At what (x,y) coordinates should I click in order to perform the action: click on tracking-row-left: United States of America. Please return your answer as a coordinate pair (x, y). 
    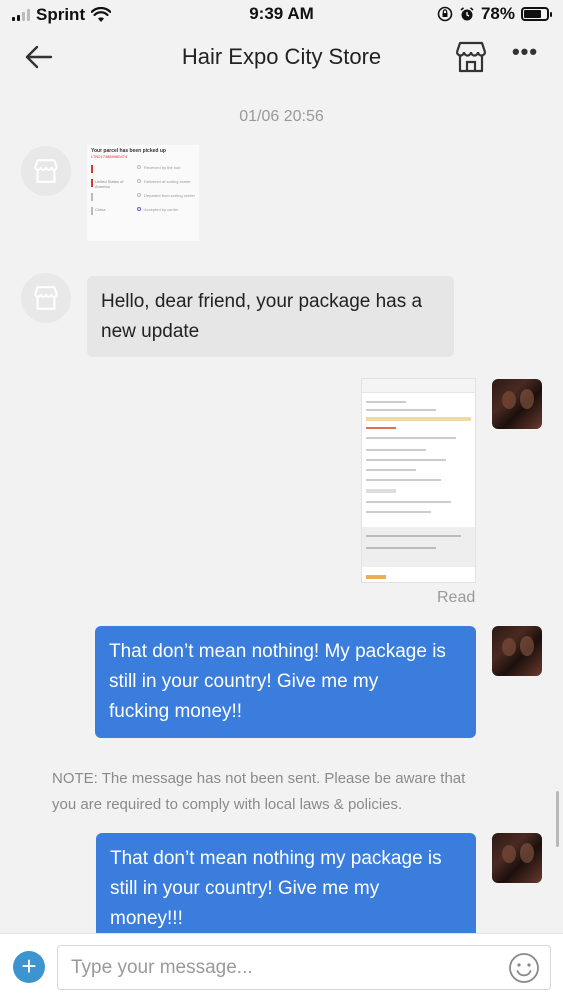
    Looking at the image, I should click on (114, 184).